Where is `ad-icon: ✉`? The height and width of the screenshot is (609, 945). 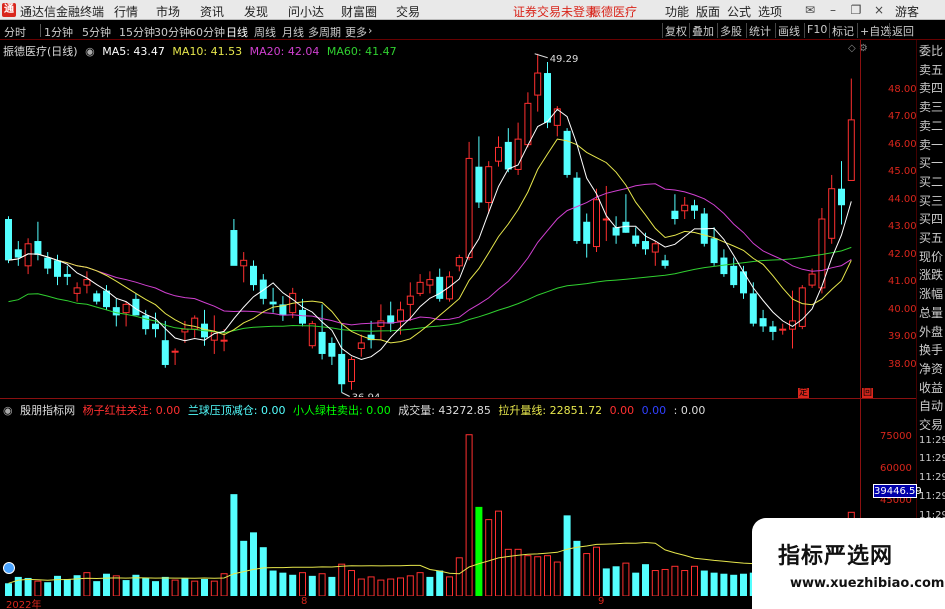
ad-icon: ✉ is located at coordinates (810, 10).